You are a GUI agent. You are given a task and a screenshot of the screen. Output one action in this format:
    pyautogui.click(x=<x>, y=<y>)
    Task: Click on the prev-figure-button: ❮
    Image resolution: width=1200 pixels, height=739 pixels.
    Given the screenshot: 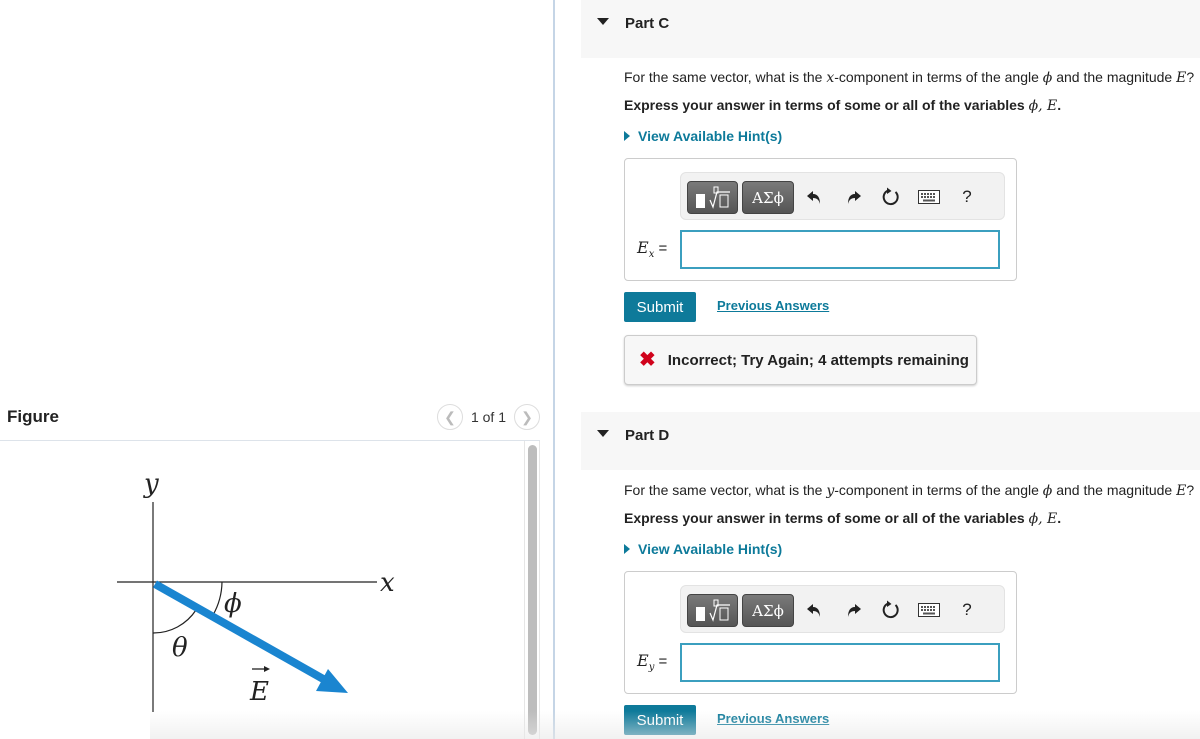 What is the action you would take?
    pyautogui.click(x=449, y=417)
    